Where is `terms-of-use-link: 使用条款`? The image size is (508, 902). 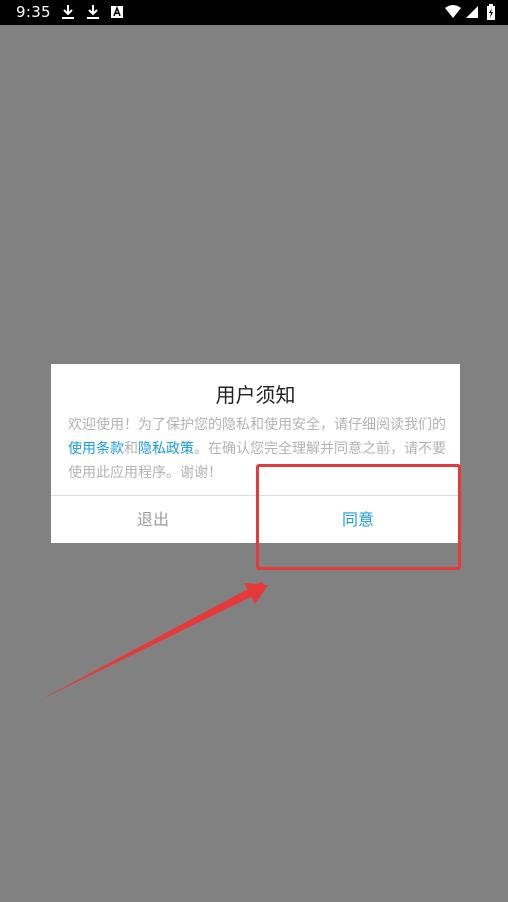
terms-of-use-link: 使用条款 is located at coordinates (96, 449).